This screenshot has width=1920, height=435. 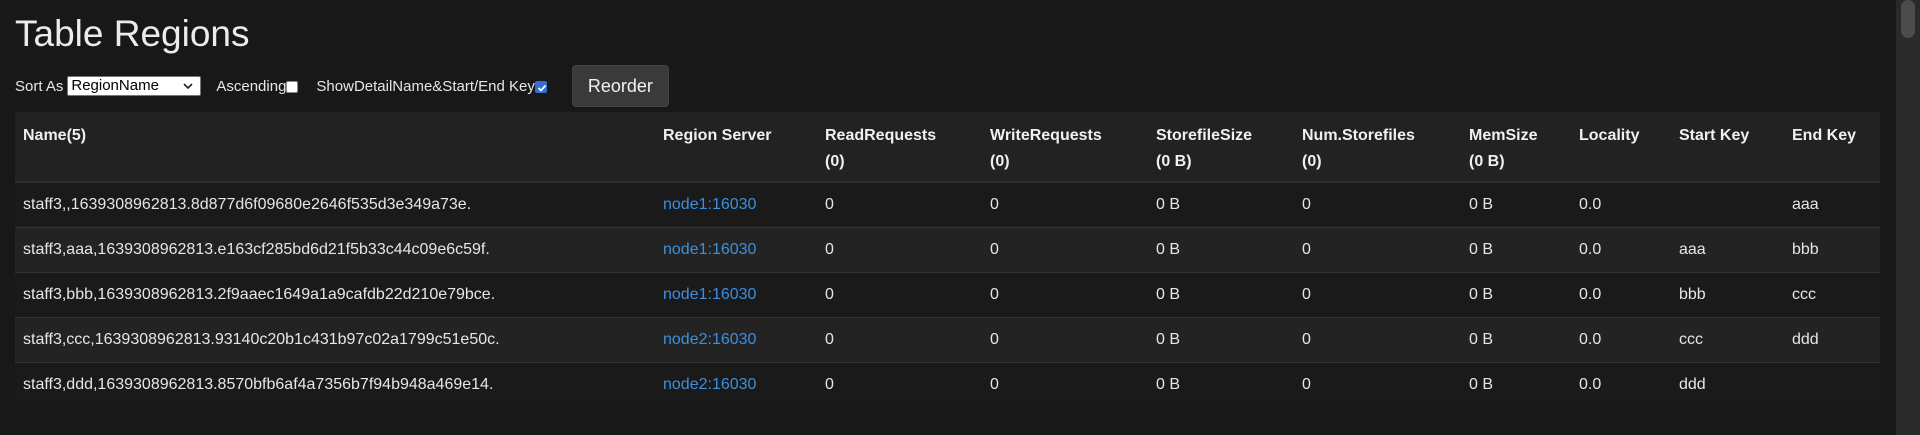 I want to click on show-detail-label: ShowDetailName&Start/End Key, so click(x=425, y=86).